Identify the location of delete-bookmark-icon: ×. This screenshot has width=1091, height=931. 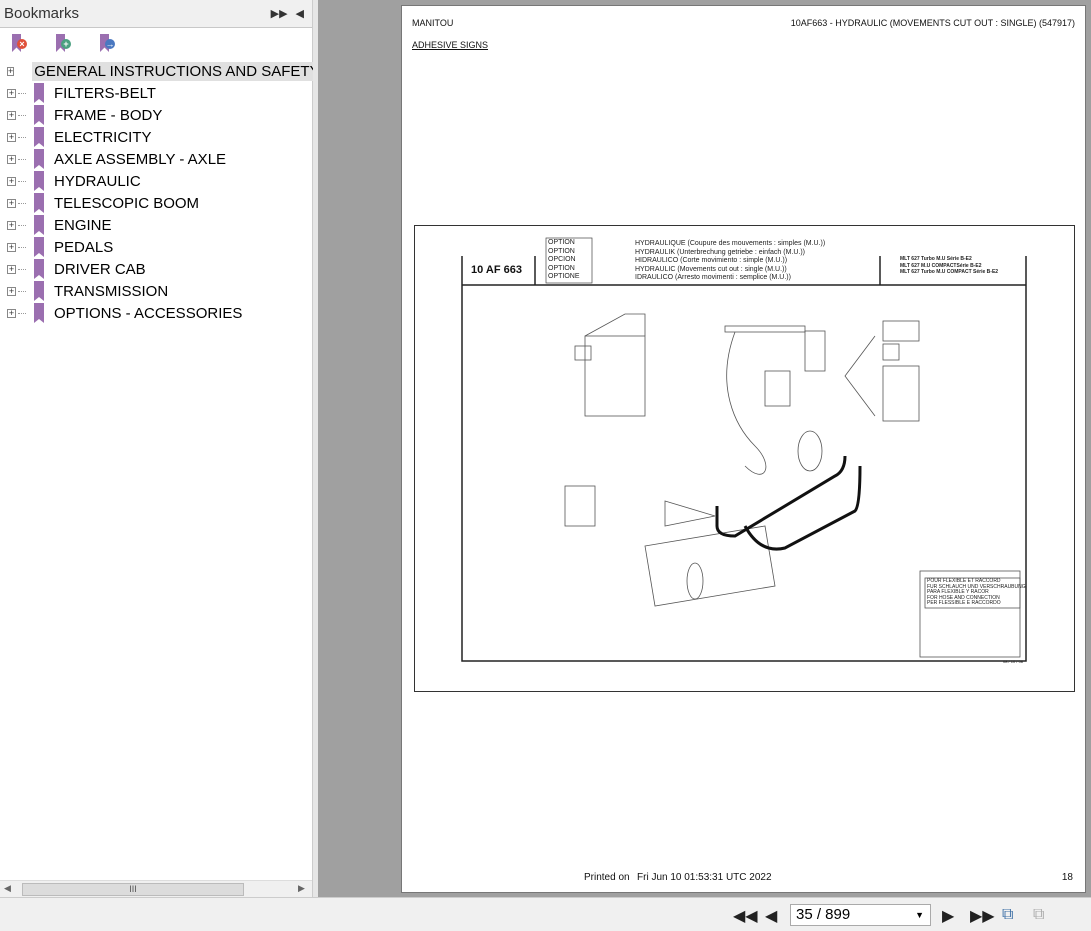
(19, 44).